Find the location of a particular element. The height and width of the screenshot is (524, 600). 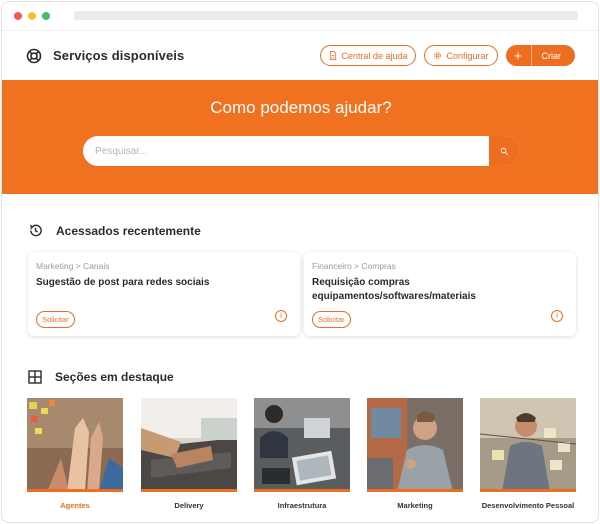

close-dot is located at coordinates (18, 16).